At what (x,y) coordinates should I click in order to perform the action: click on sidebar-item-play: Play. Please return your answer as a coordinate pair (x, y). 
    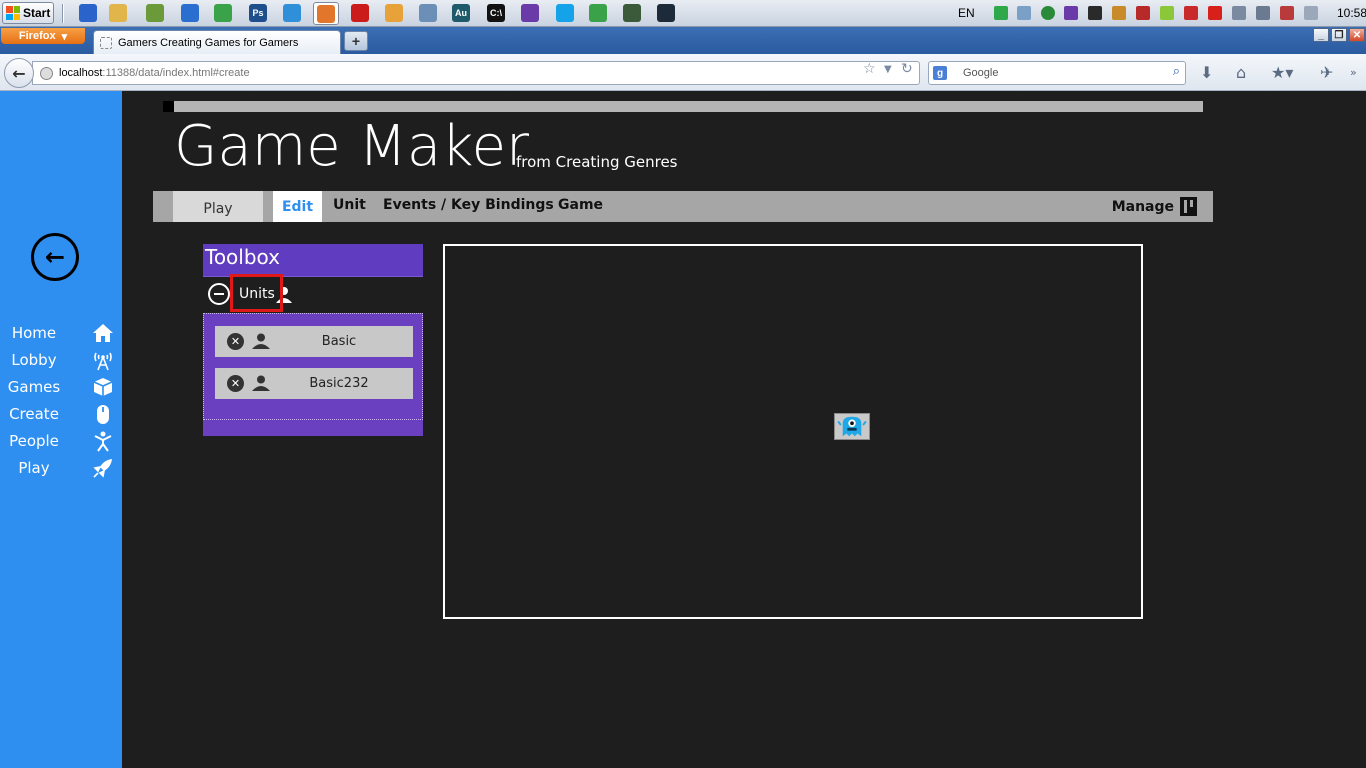
    Looking at the image, I should click on (61, 469).